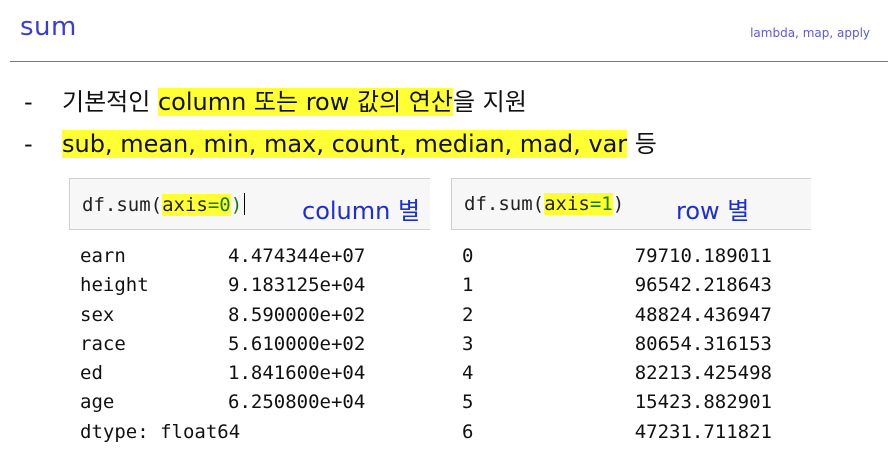 This screenshot has width=894, height=455. What do you see at coordinates (468, 314) in the screenshot?
I see `output-key: 2` at bounding box center [468, 314].